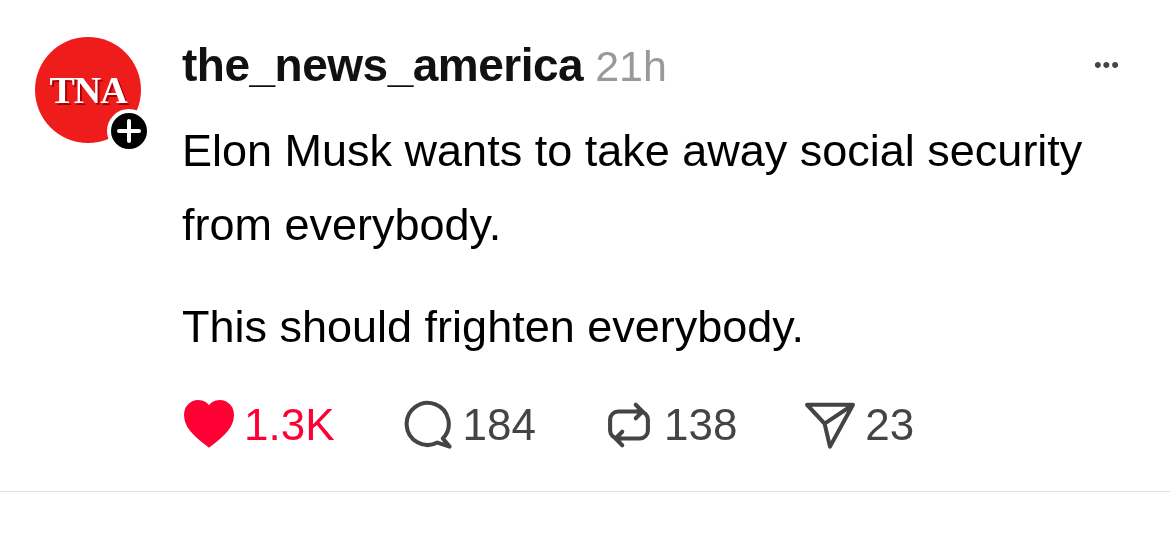 The height and width of the screenshot is (533, 1170). I want to click on username: the_news_america, so click(383, 65).